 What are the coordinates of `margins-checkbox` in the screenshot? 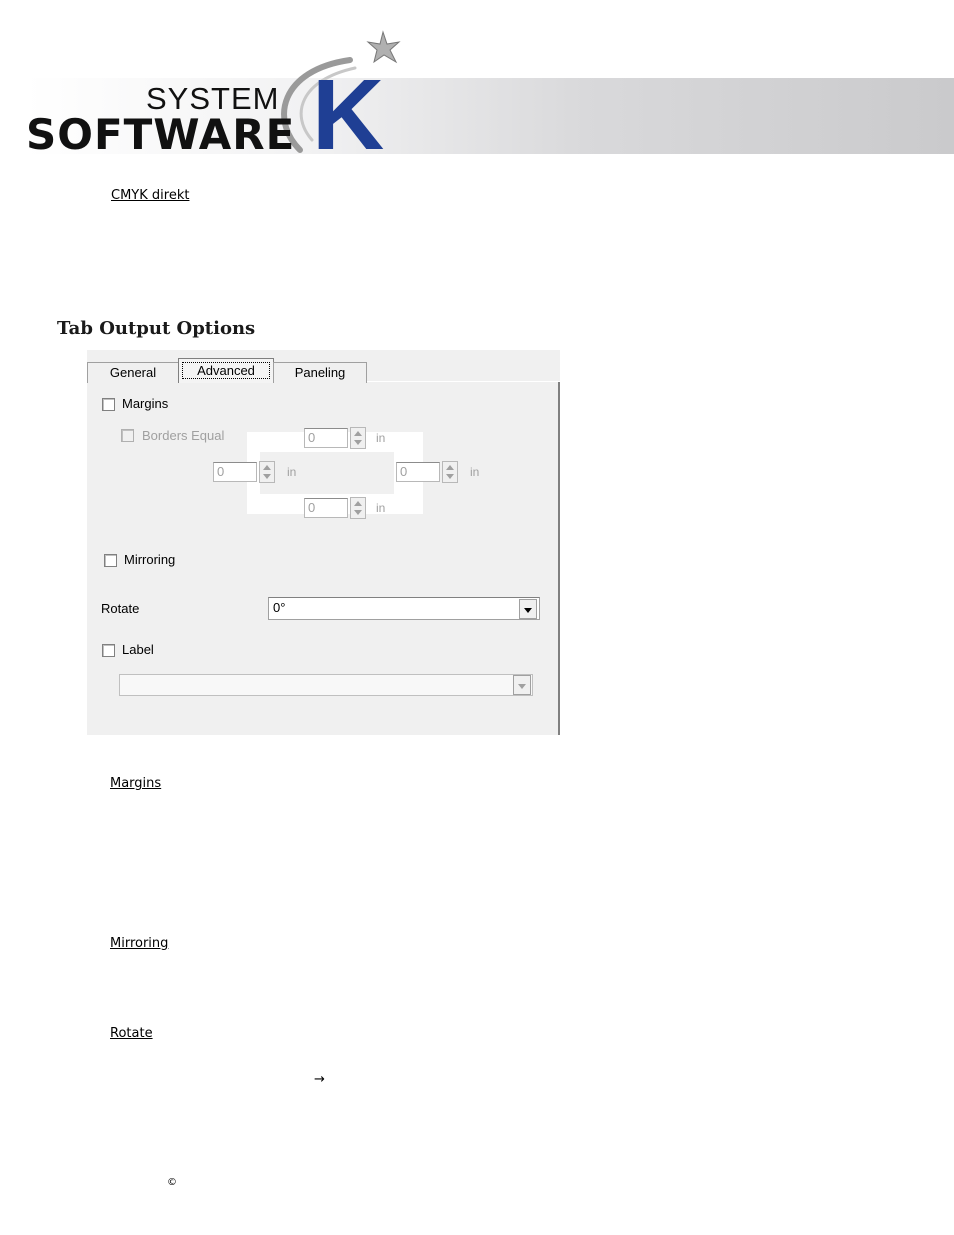 It's located at (108, 404).